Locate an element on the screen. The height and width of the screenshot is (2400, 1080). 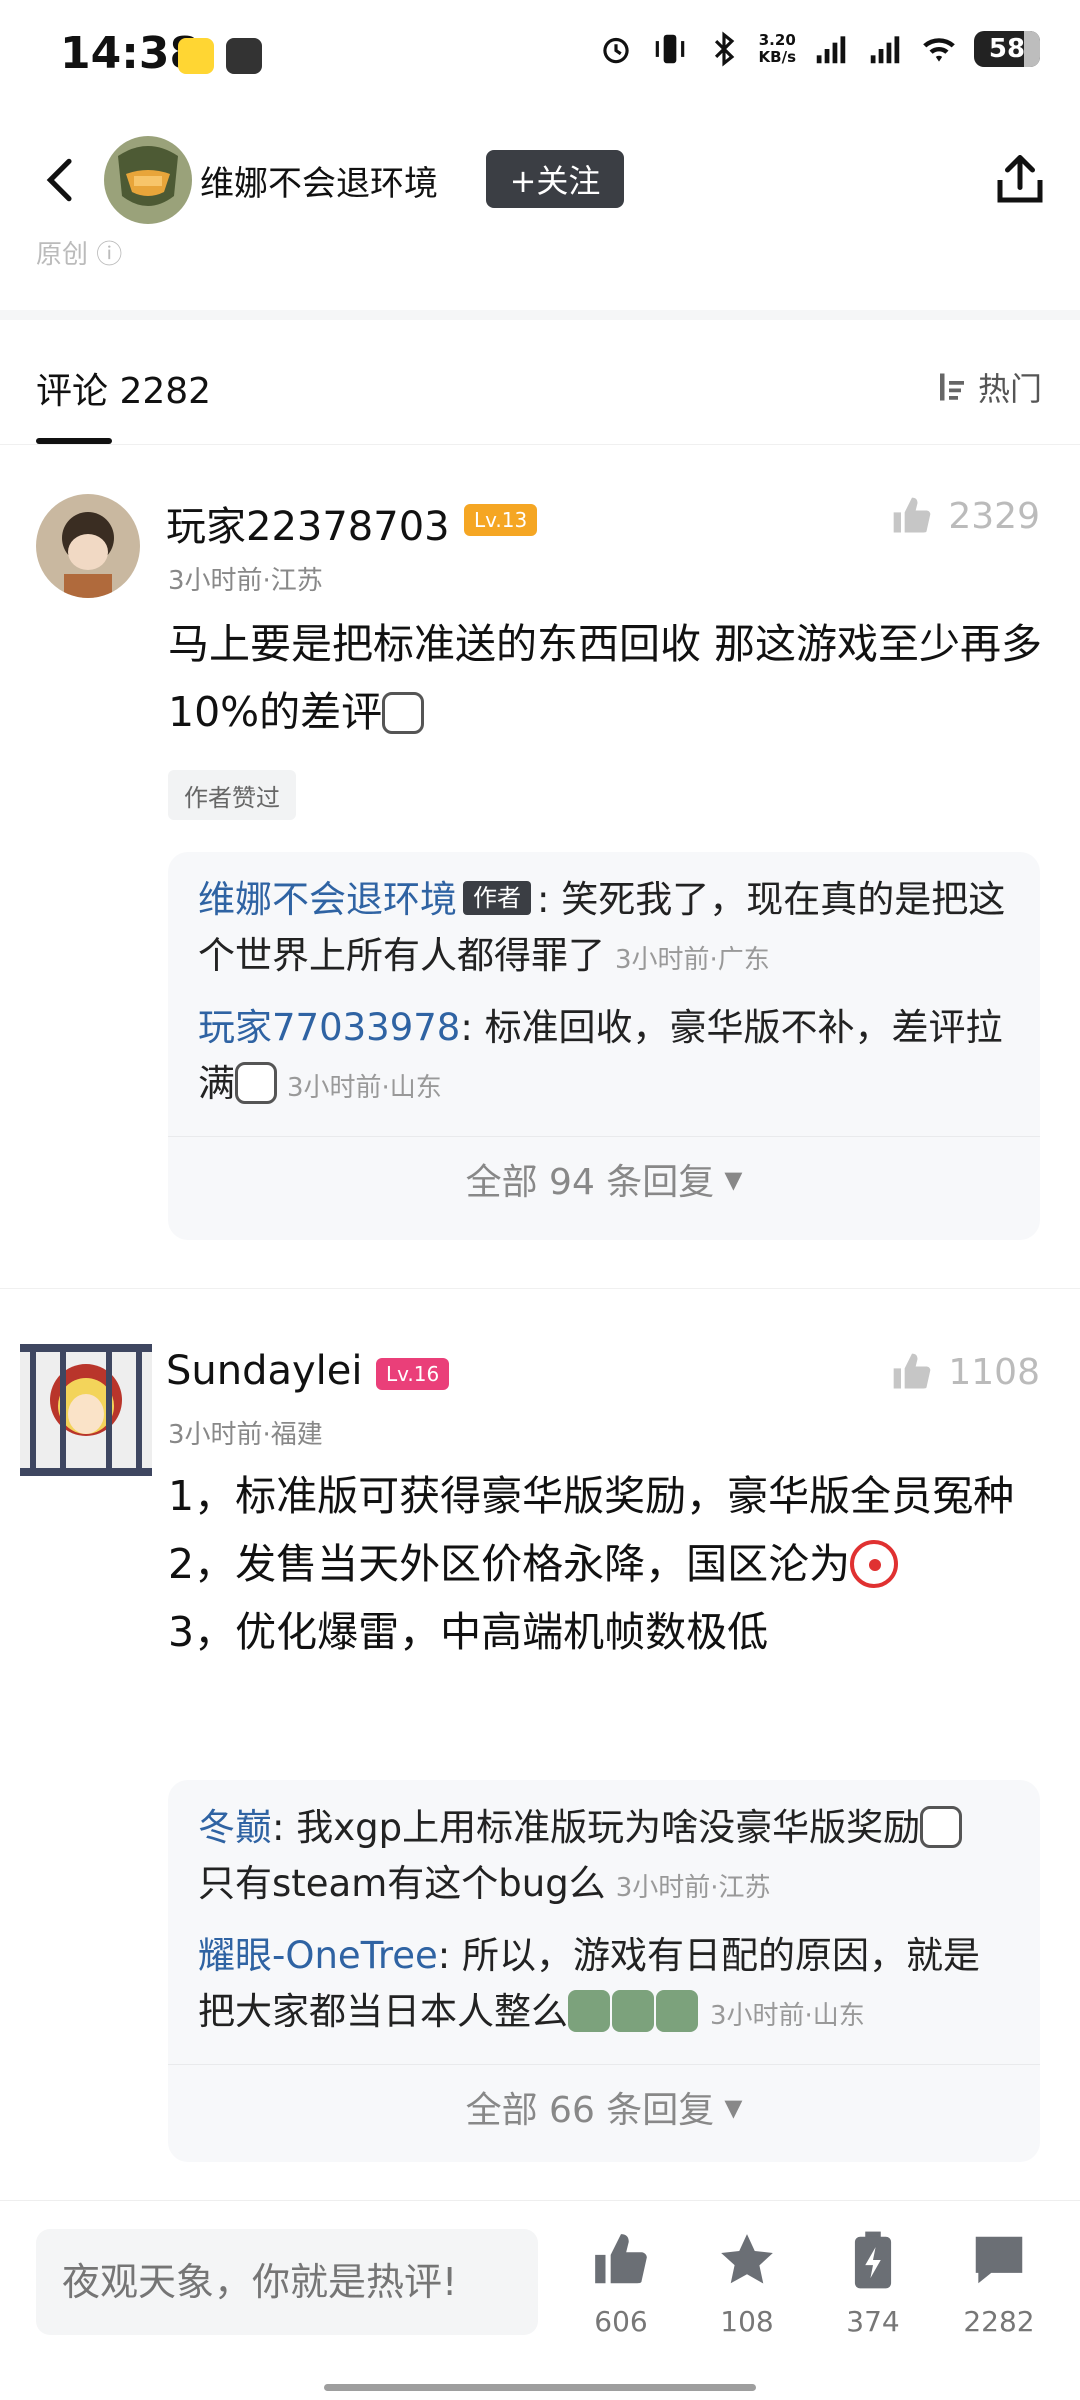
app-notification-icon is located at coordinates (196, 56).